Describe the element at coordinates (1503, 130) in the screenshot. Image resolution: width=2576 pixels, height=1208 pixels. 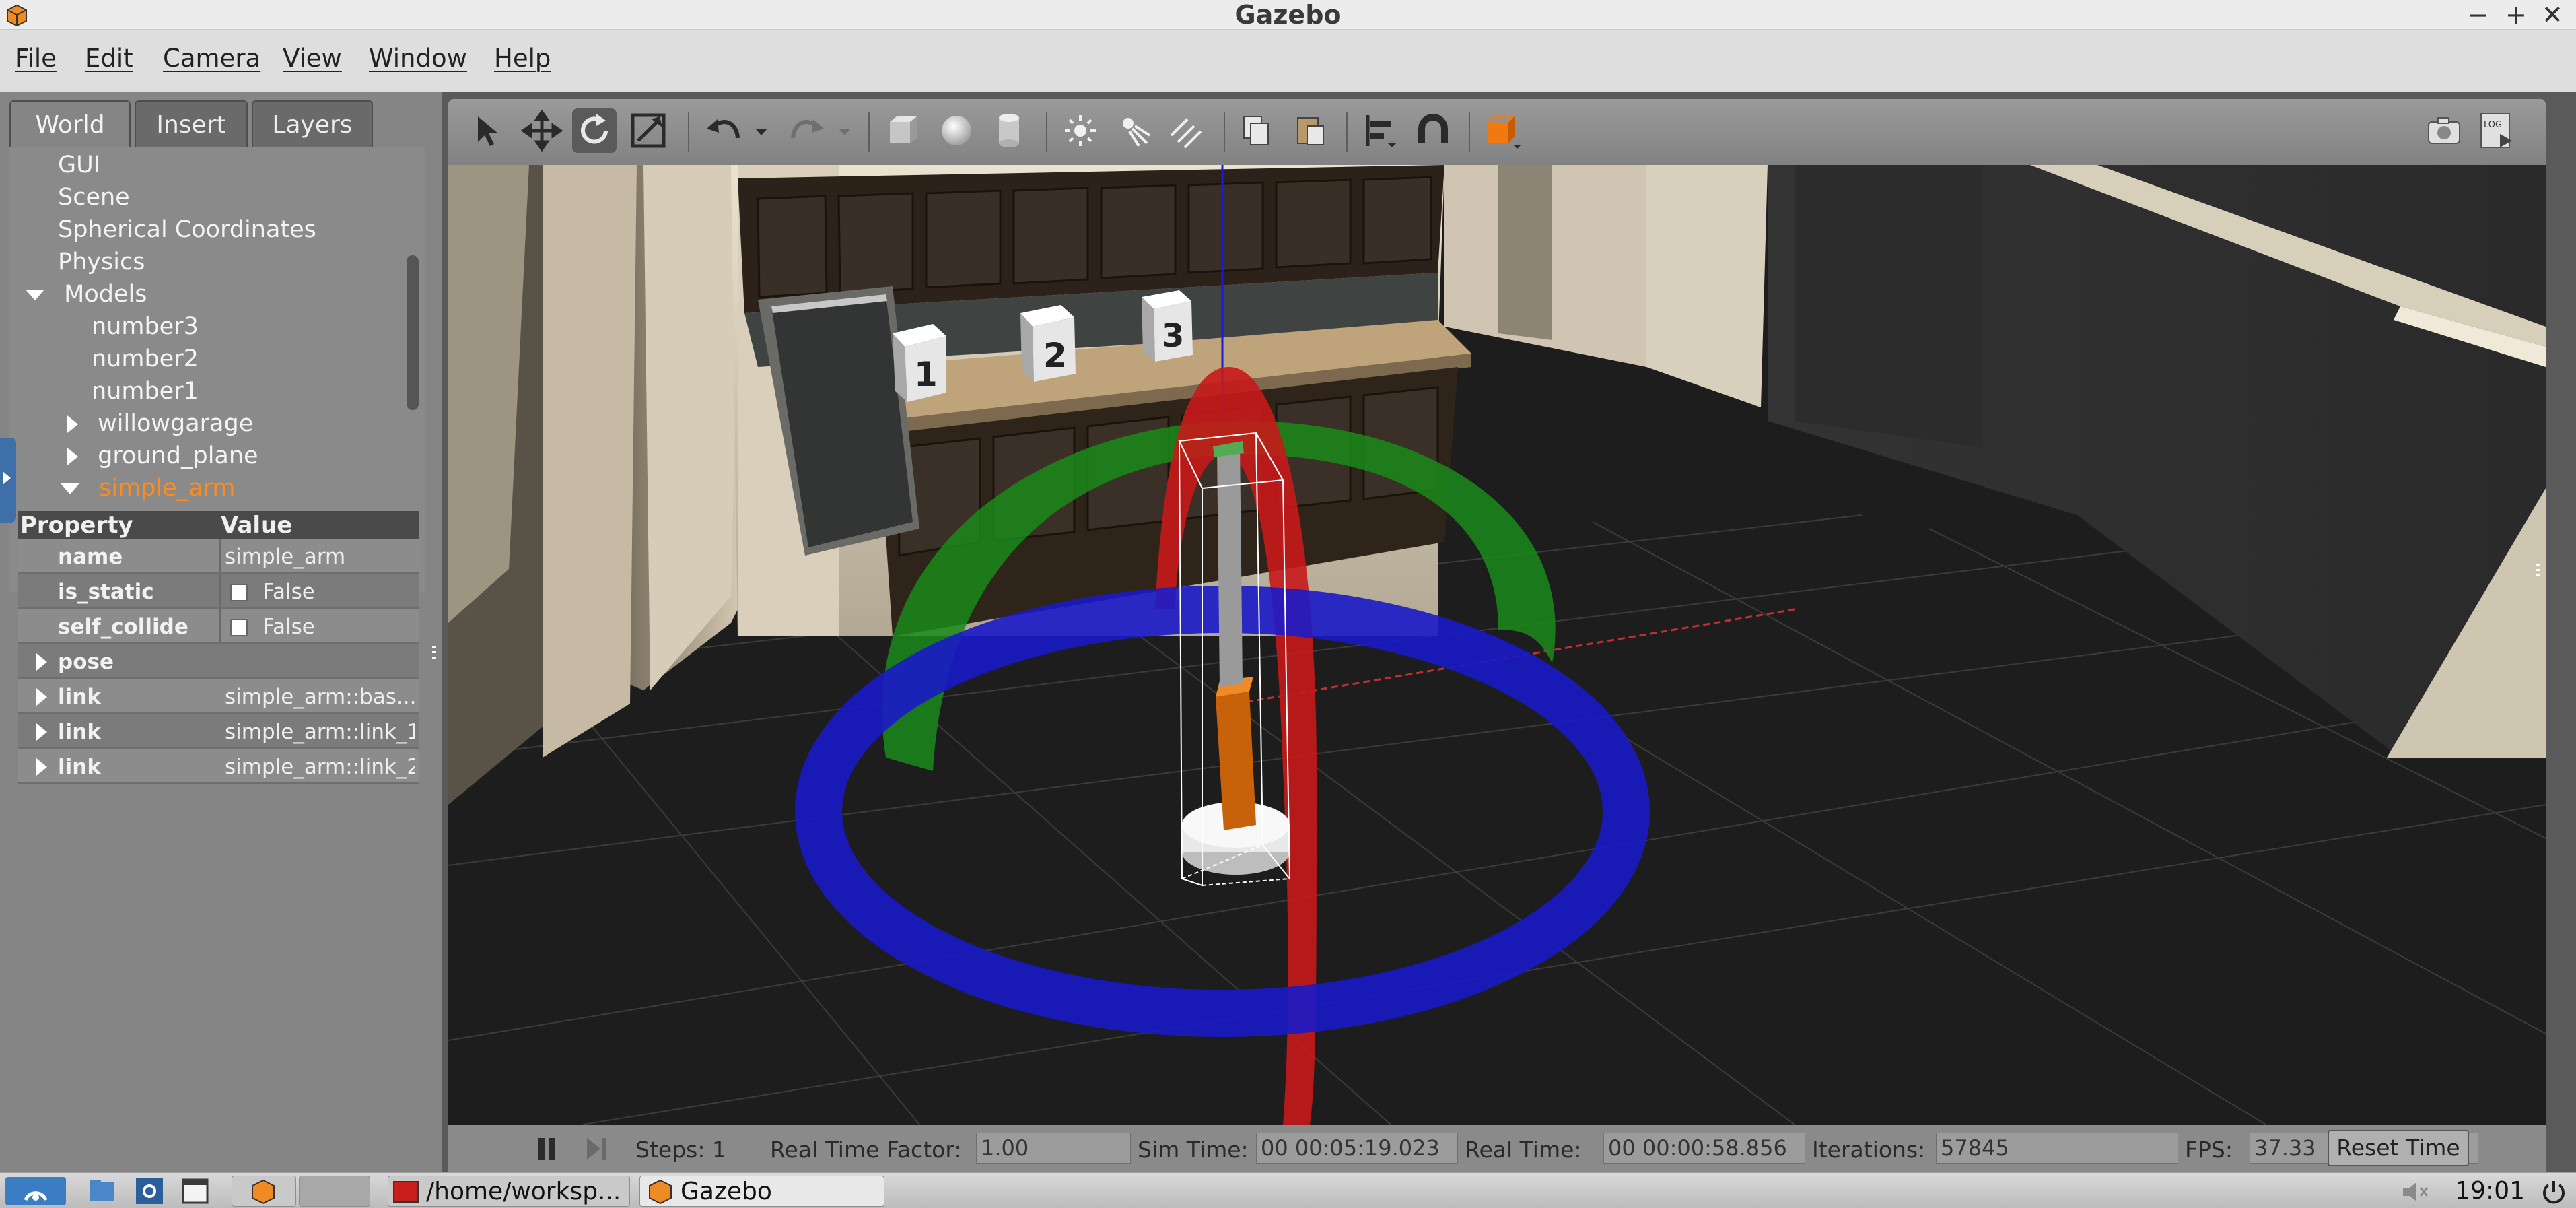
I see `view-angle-icon` at that location.